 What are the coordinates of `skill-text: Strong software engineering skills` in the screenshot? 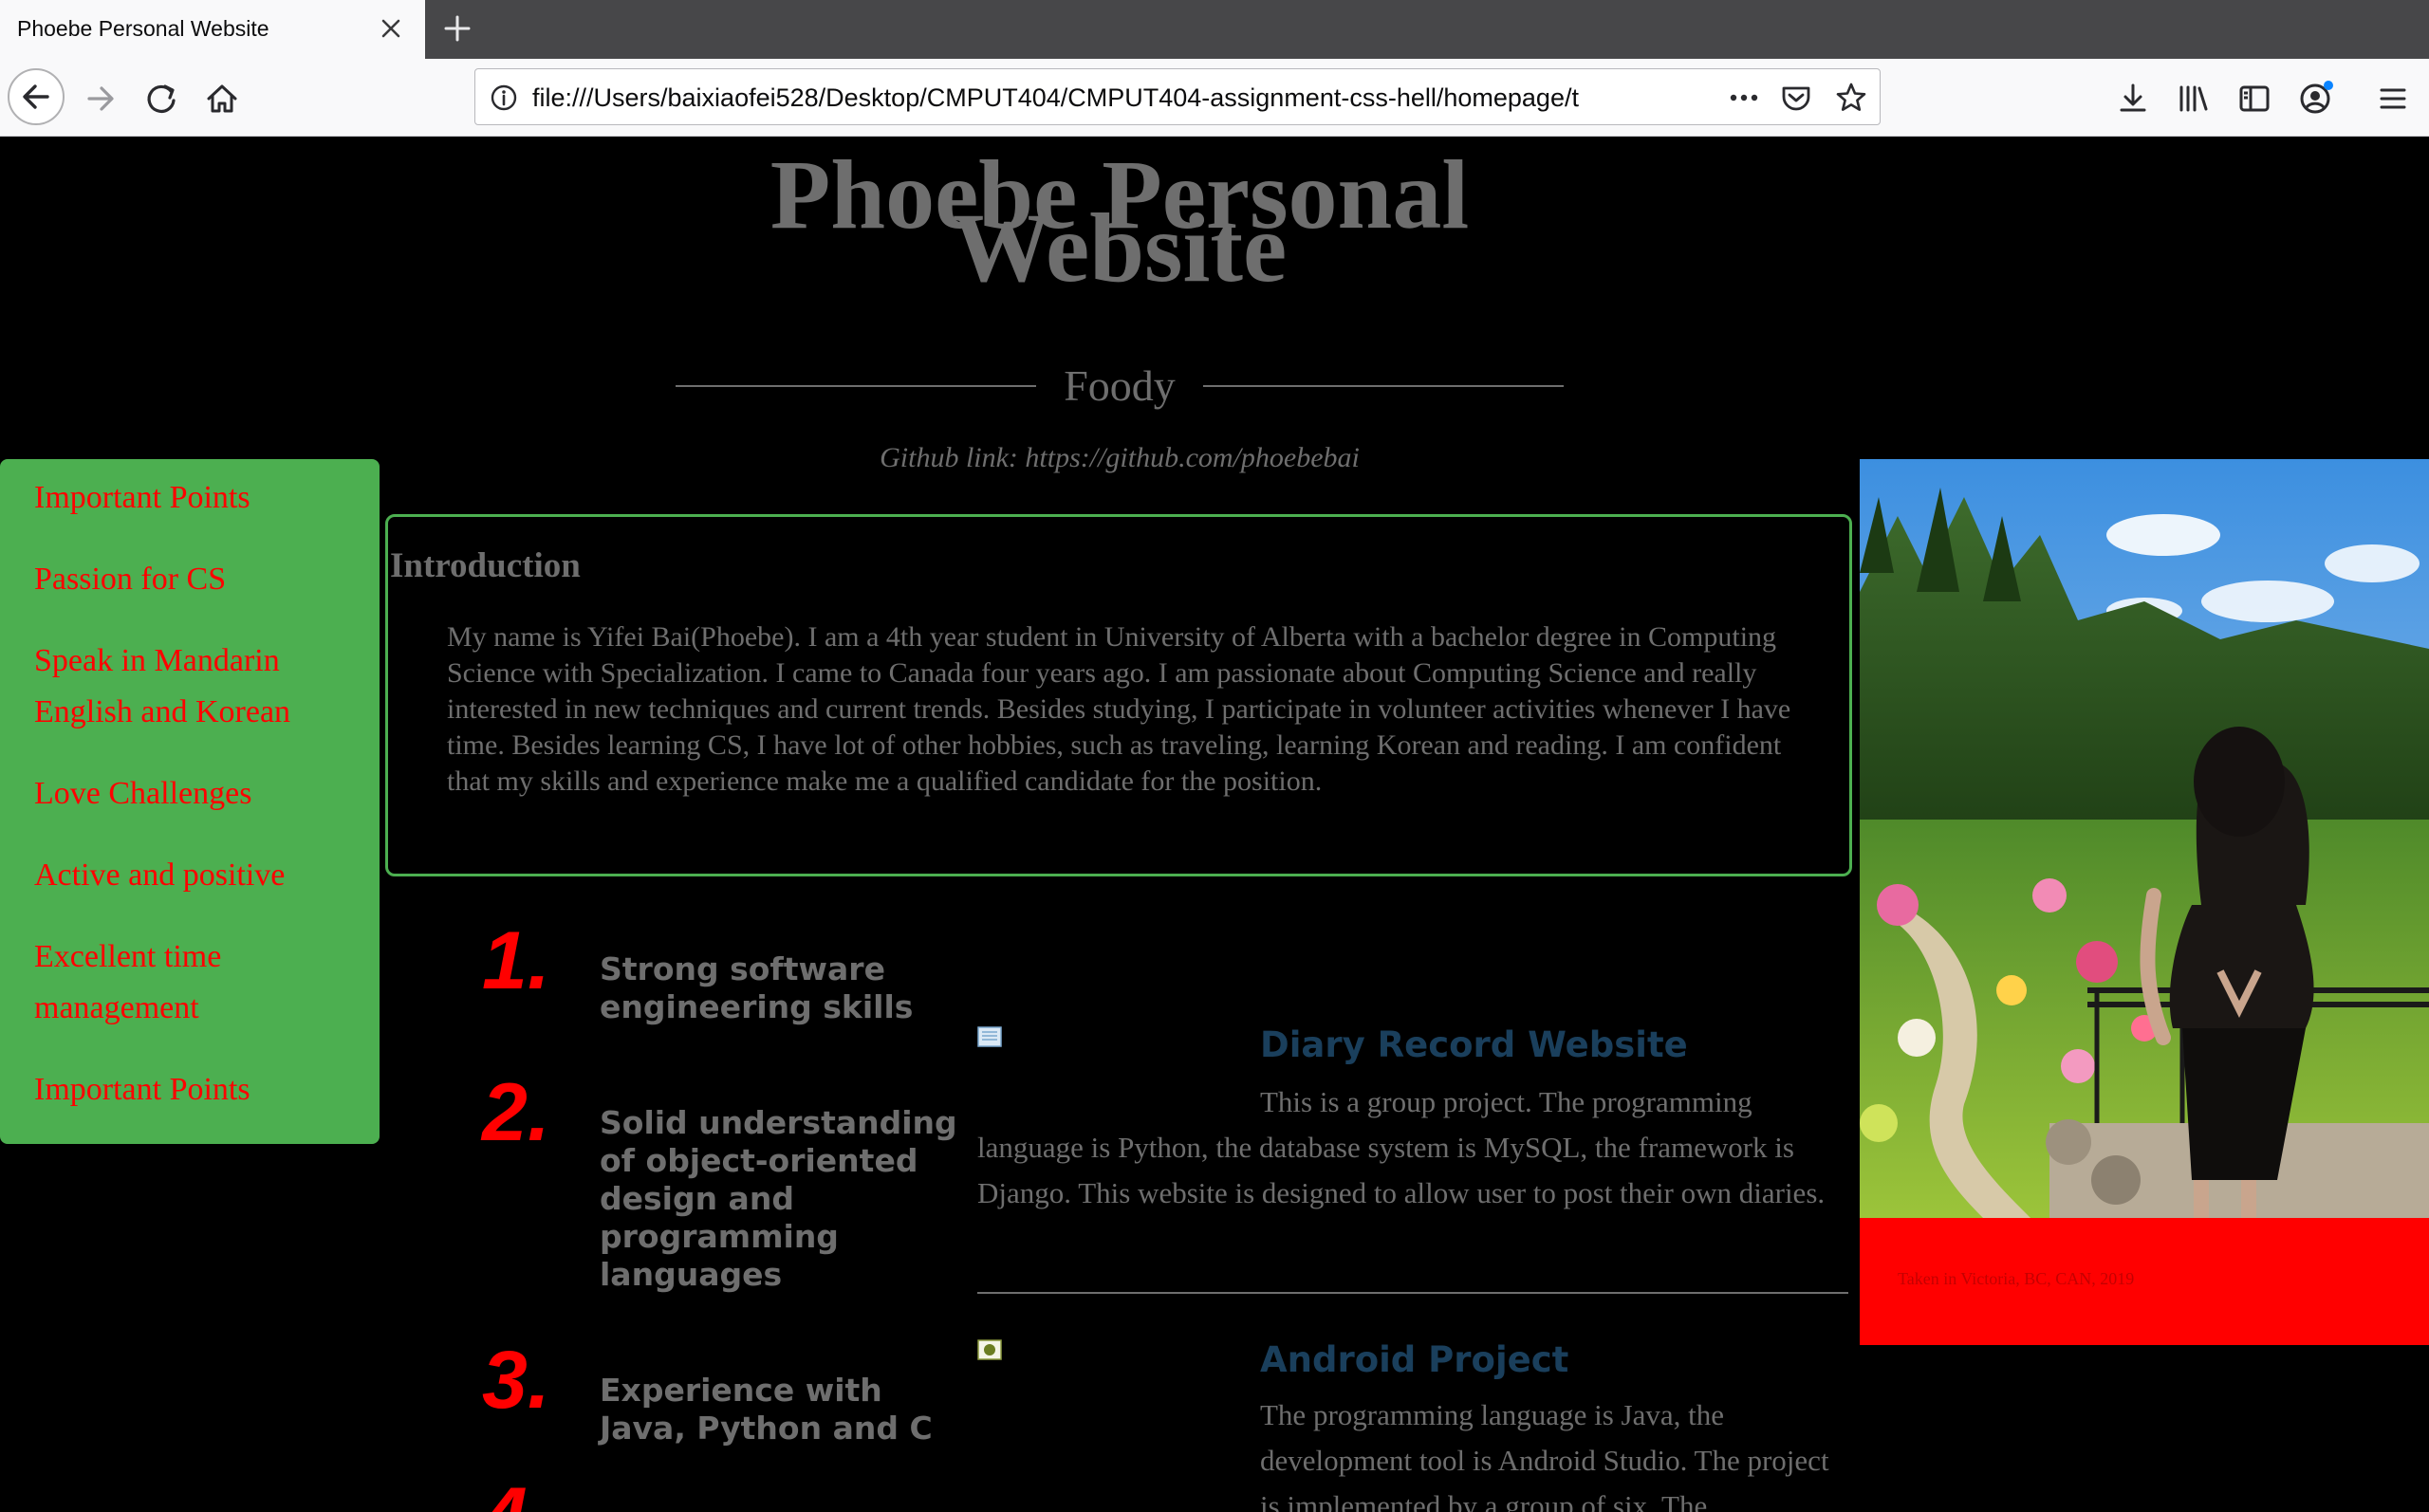 It's located at (757, 987).